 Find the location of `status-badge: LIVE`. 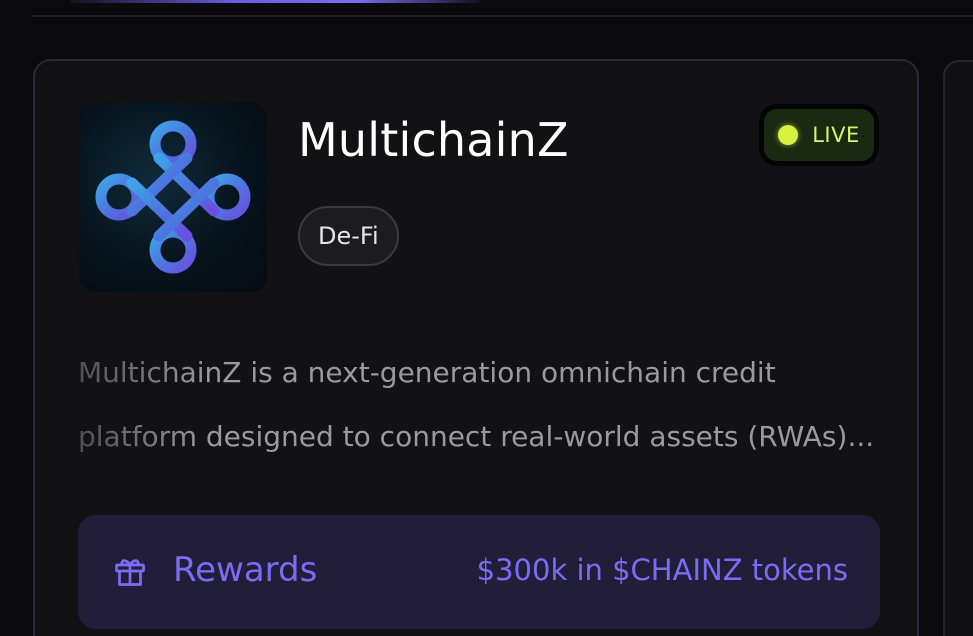

status-badge: LIVE is located at coordinates (819, 135).